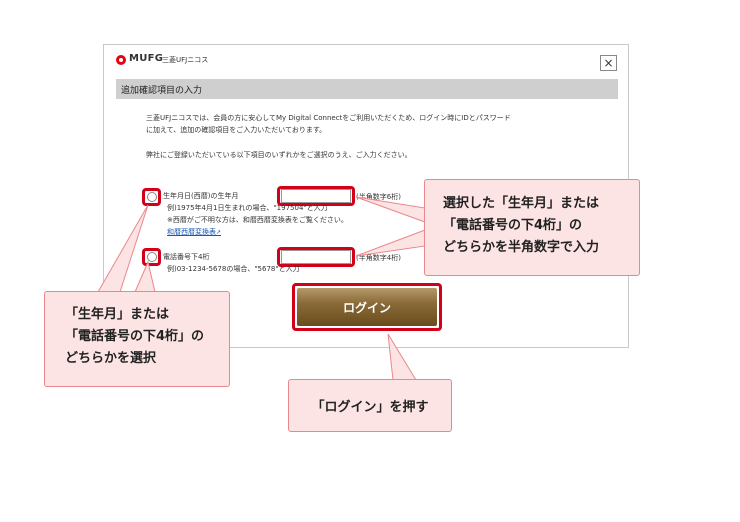 The width and height of the screenshot is (740, 522). I want to click on input-callout-line-2: 「電話番号の下4桁」の, so click(513, 225).